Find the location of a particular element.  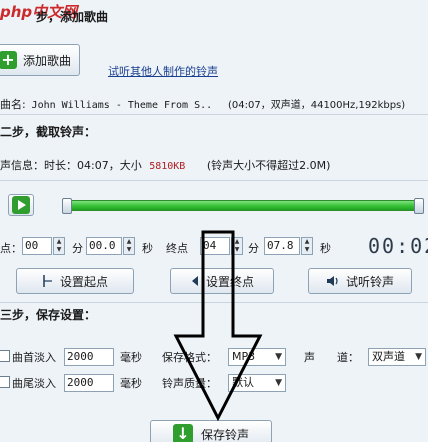

start-min-input: 00 is located at coordinates (37, 246).